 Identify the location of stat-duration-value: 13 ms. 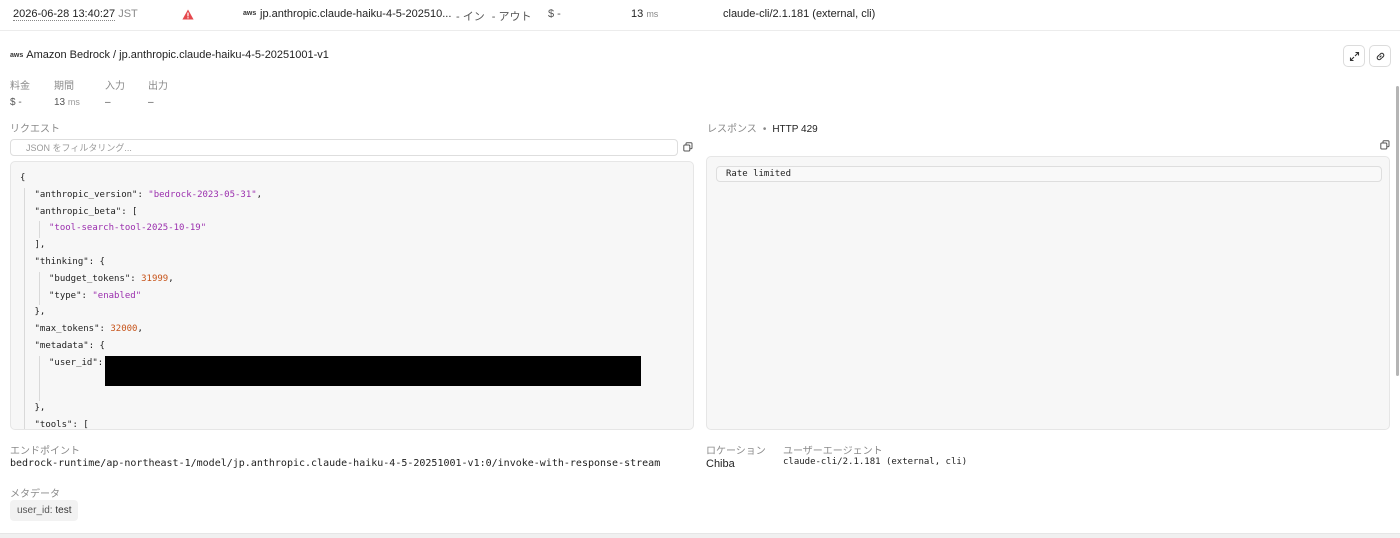
(67, 102).